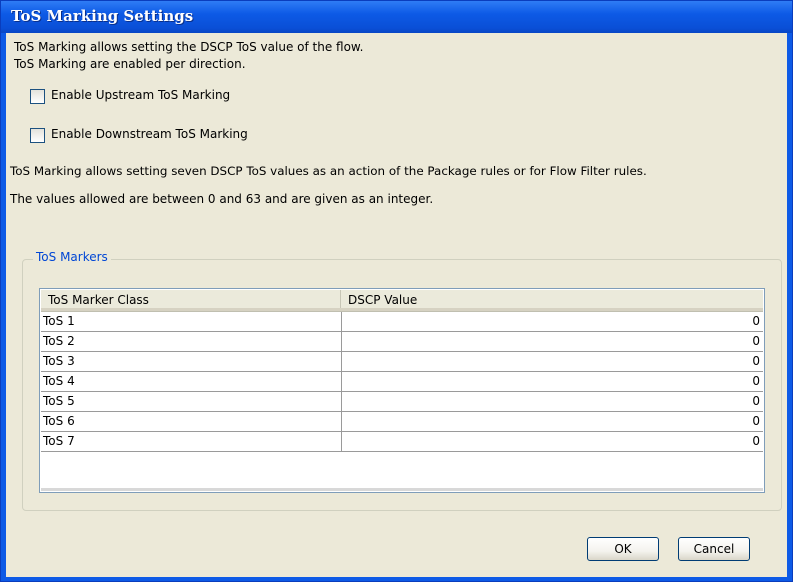 This screenshot has width=793, height=582. What do you see at coordinates (191, 421) in the screenshot?
I see `marker-class-cell: ToS 6` at bounding box center [191, 421].